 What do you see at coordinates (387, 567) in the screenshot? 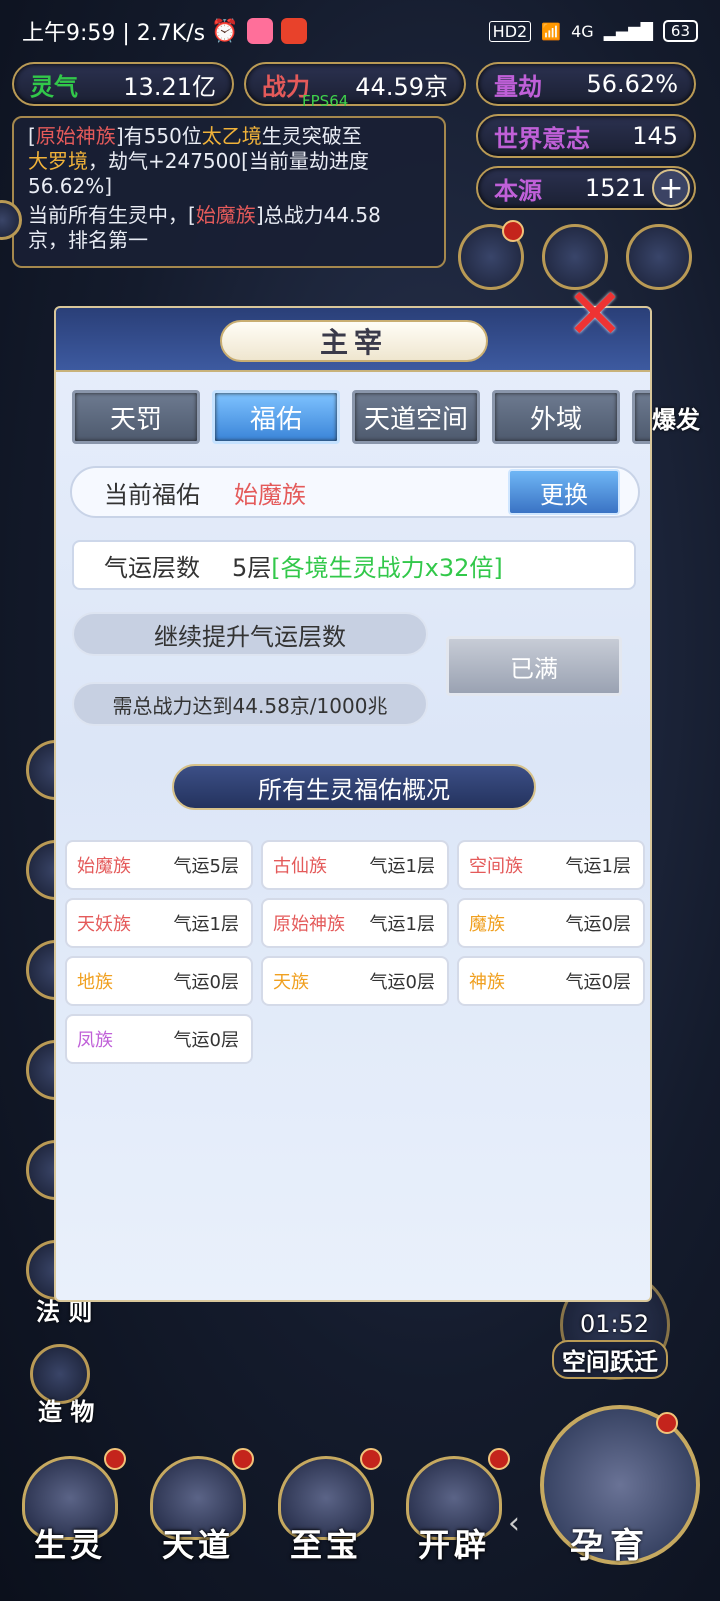
I see `luck-bonus: [各境生灵战力x32倍]` at bounding box center [387, 567].